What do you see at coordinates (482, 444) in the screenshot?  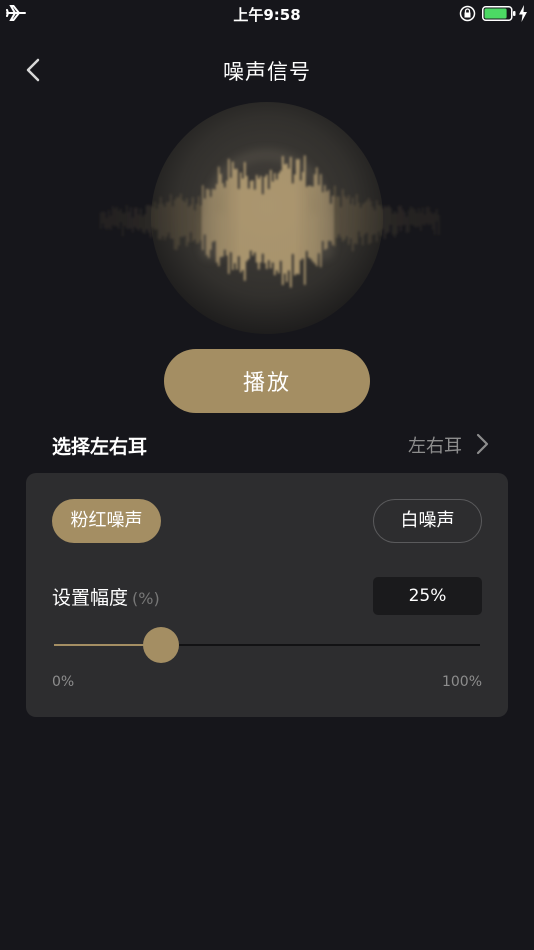 I see `chevron-right-icon` at bounding box center [482, 444].